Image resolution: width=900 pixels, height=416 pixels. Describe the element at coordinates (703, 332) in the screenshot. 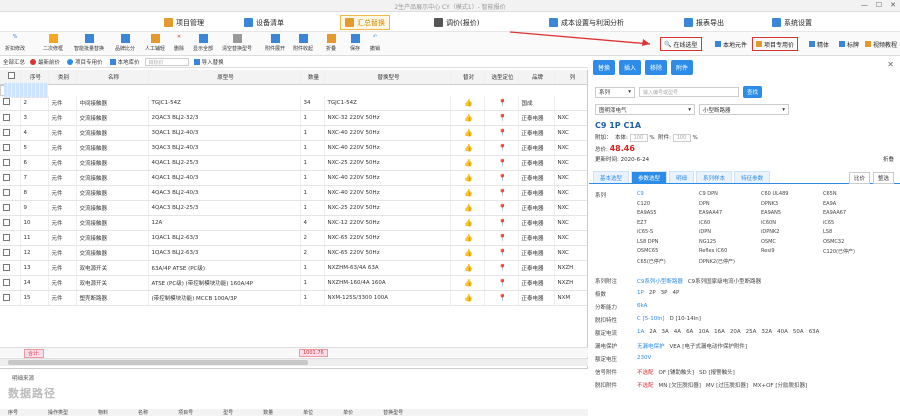

I see `attribute-option: 10A` at that location.